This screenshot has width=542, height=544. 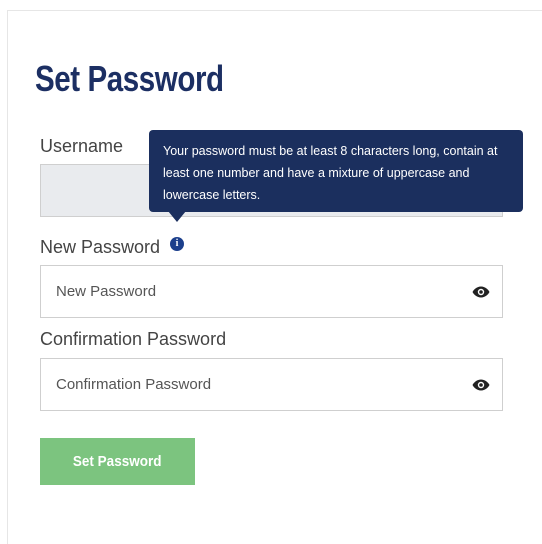 I want to click on new-password-field, so click(x=271, y=291).